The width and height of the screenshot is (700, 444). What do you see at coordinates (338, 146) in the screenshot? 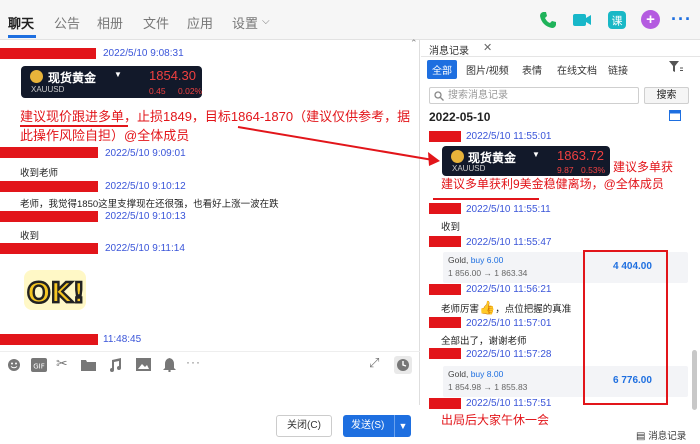
I see `connector-arrow-icon` at bounding box center [338, 146].